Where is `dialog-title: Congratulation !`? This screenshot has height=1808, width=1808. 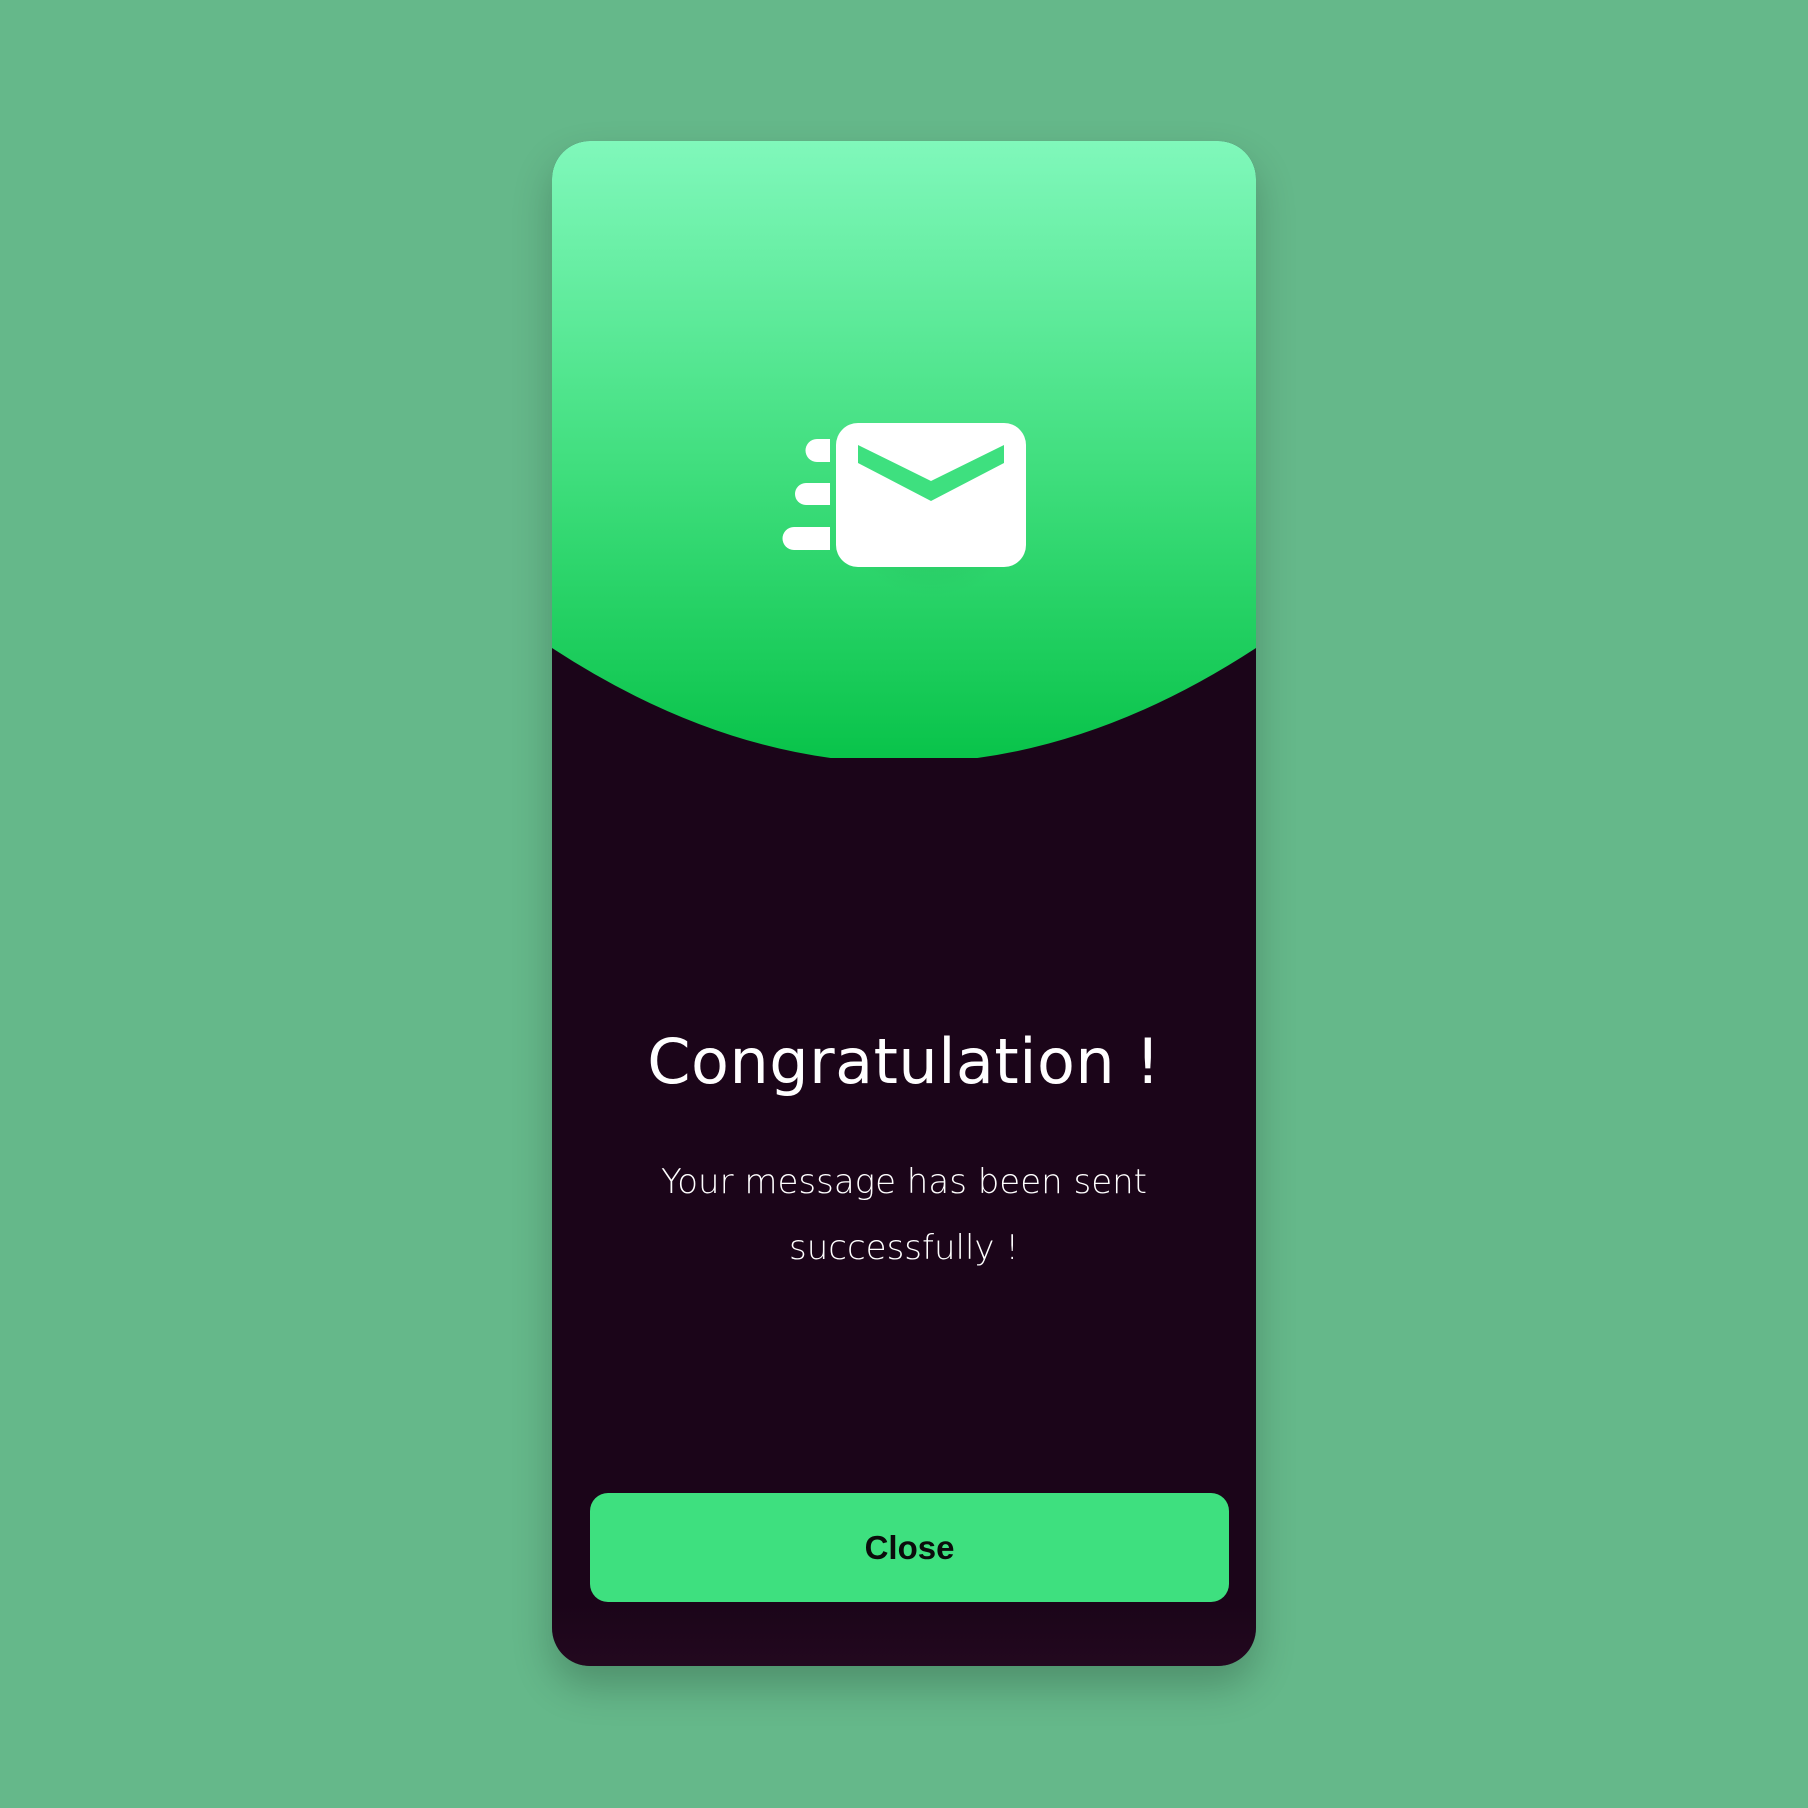
dialog-title: Congratulation ! is located at coordinates (904, 1061).